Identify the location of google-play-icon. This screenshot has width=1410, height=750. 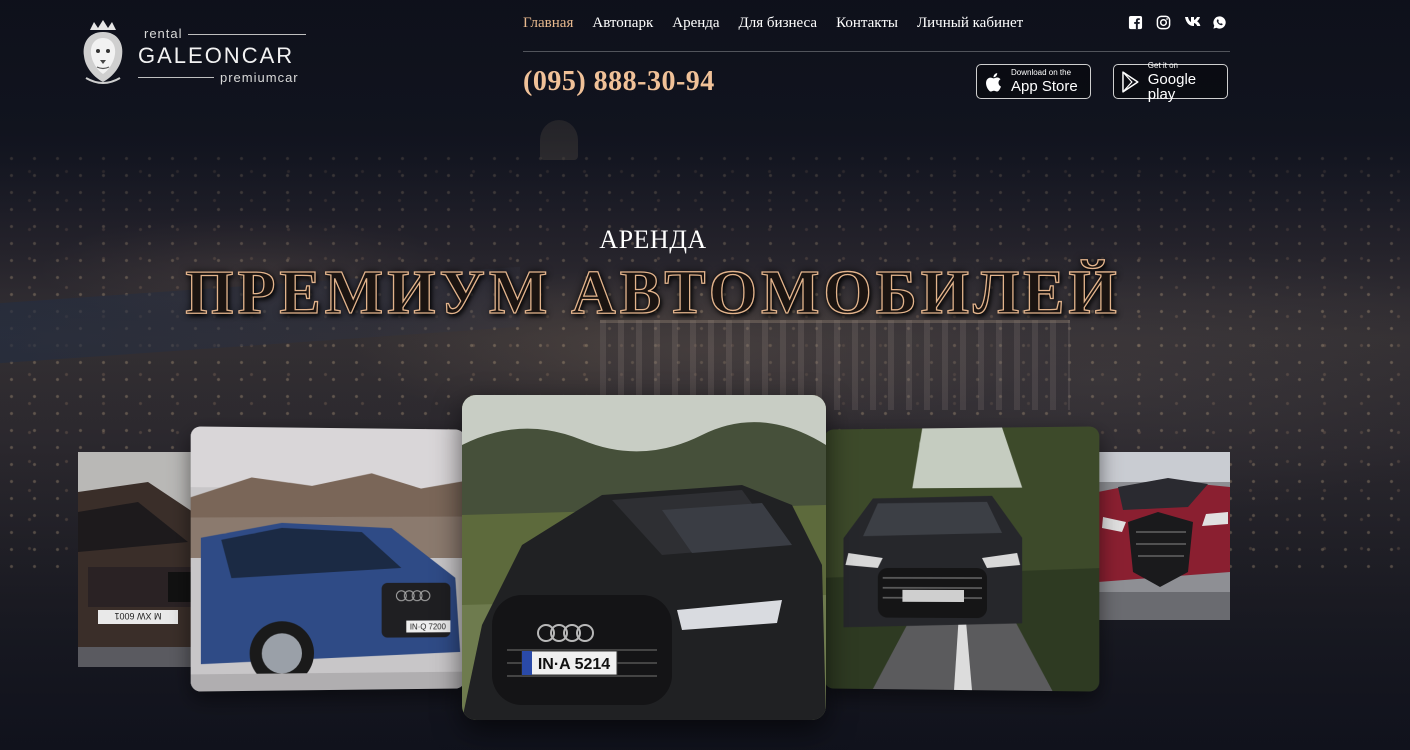
(1130, 81).